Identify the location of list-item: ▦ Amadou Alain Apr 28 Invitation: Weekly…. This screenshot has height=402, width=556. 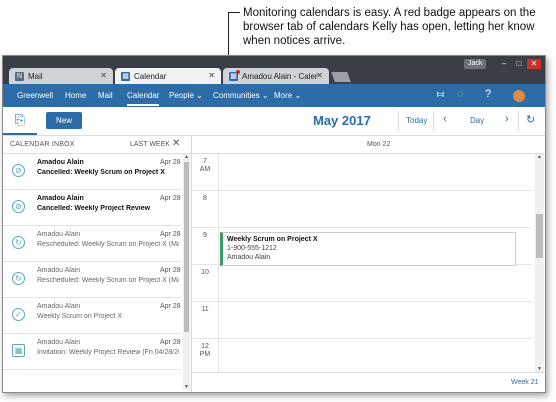
(92, 352).